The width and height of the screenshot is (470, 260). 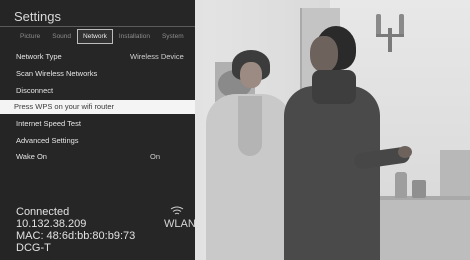 I want to click on ip-address: 10.132.38.209, so click(x=51, y=224).